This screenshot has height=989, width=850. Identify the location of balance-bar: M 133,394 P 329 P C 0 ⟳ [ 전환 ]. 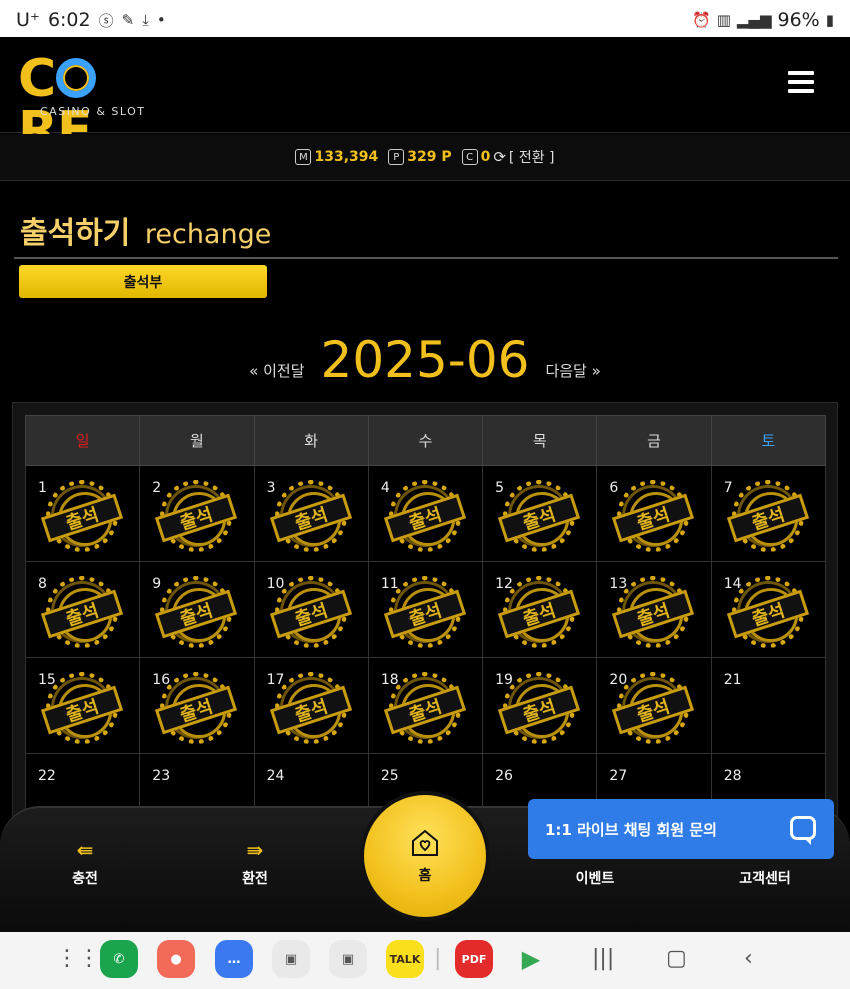
(425, 157).